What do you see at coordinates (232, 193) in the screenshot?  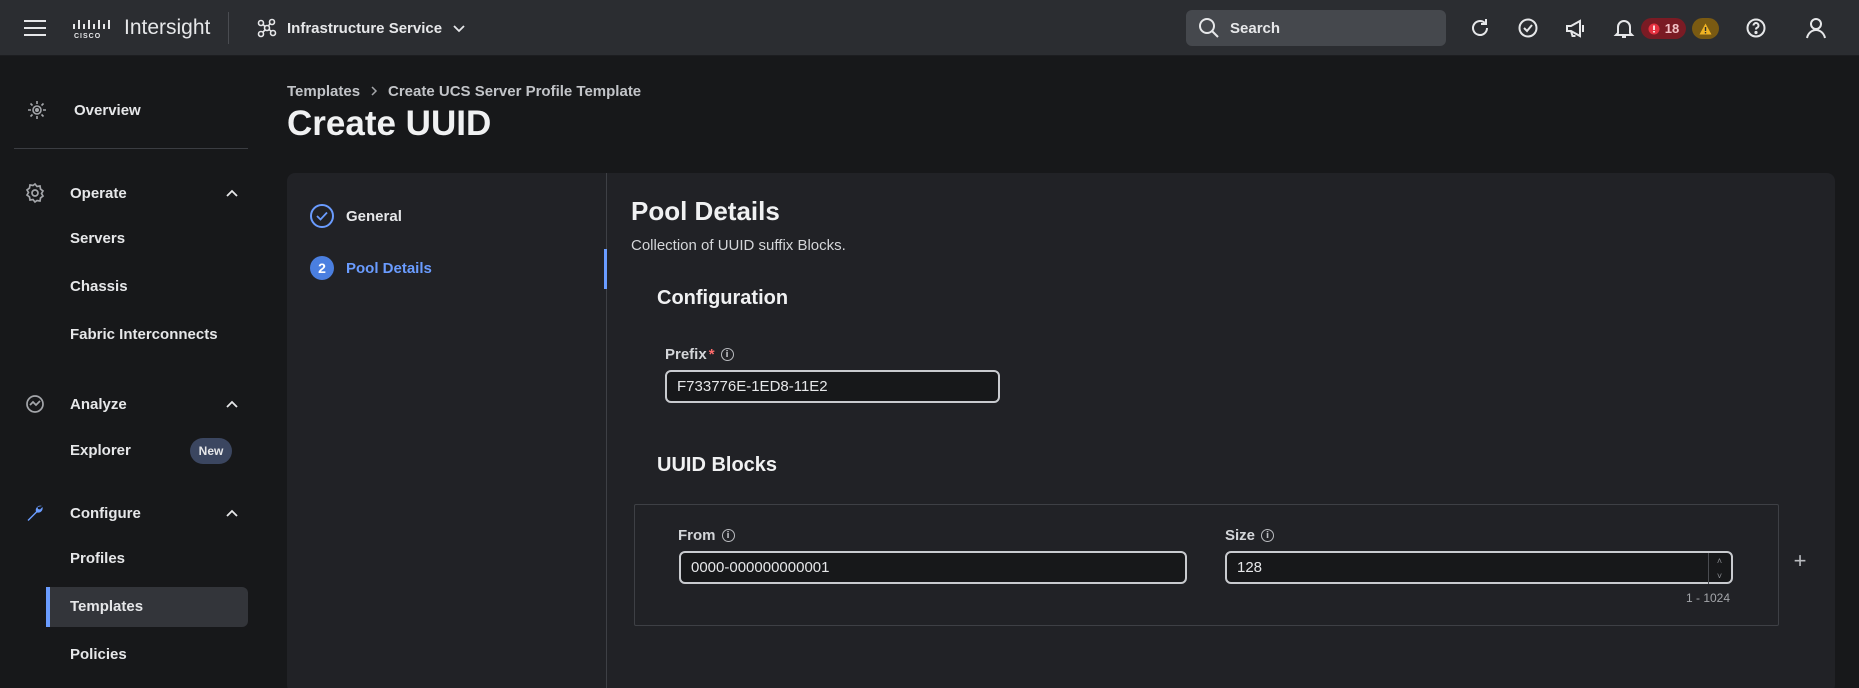 I see `operate-chevron-up-icon` at bounding box center [232, 193].